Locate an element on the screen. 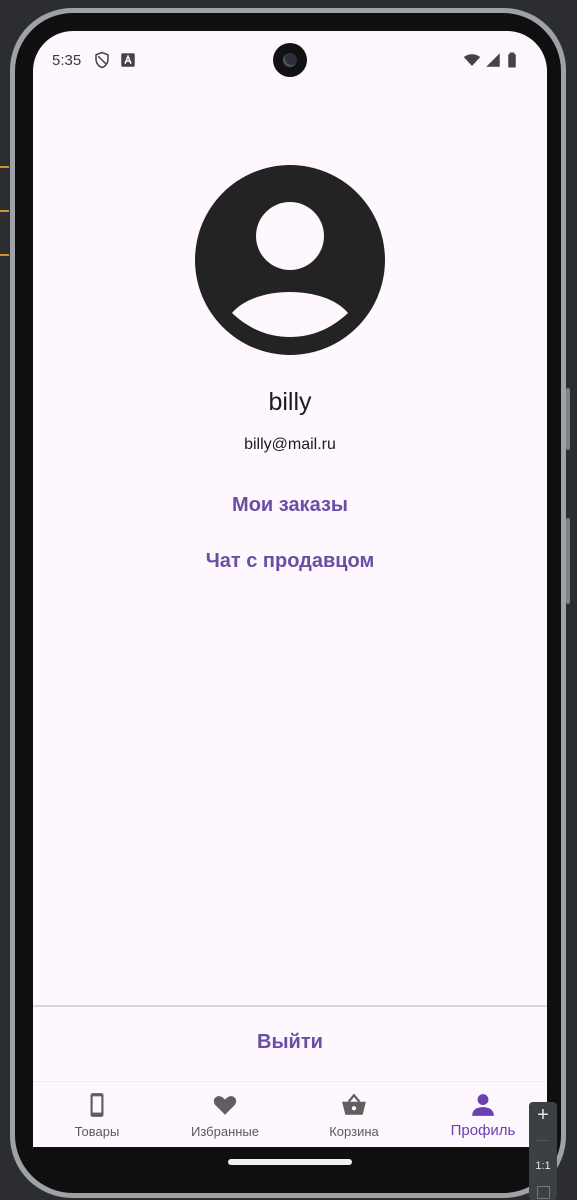 Image resolution: width=577 pixels, height=1200 pixels. front-camera is located at coordinates (290, 60).